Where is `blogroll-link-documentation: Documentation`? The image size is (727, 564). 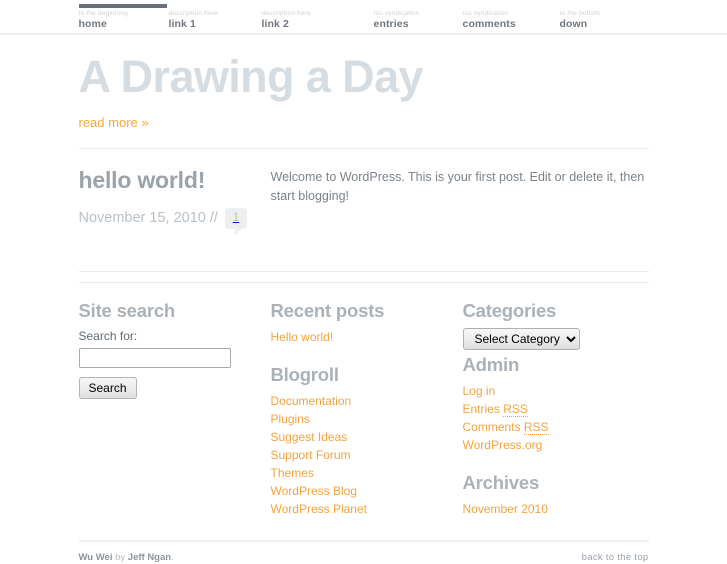 blogroll-link-documentation: Documentation is located at coordinates (311, 401).